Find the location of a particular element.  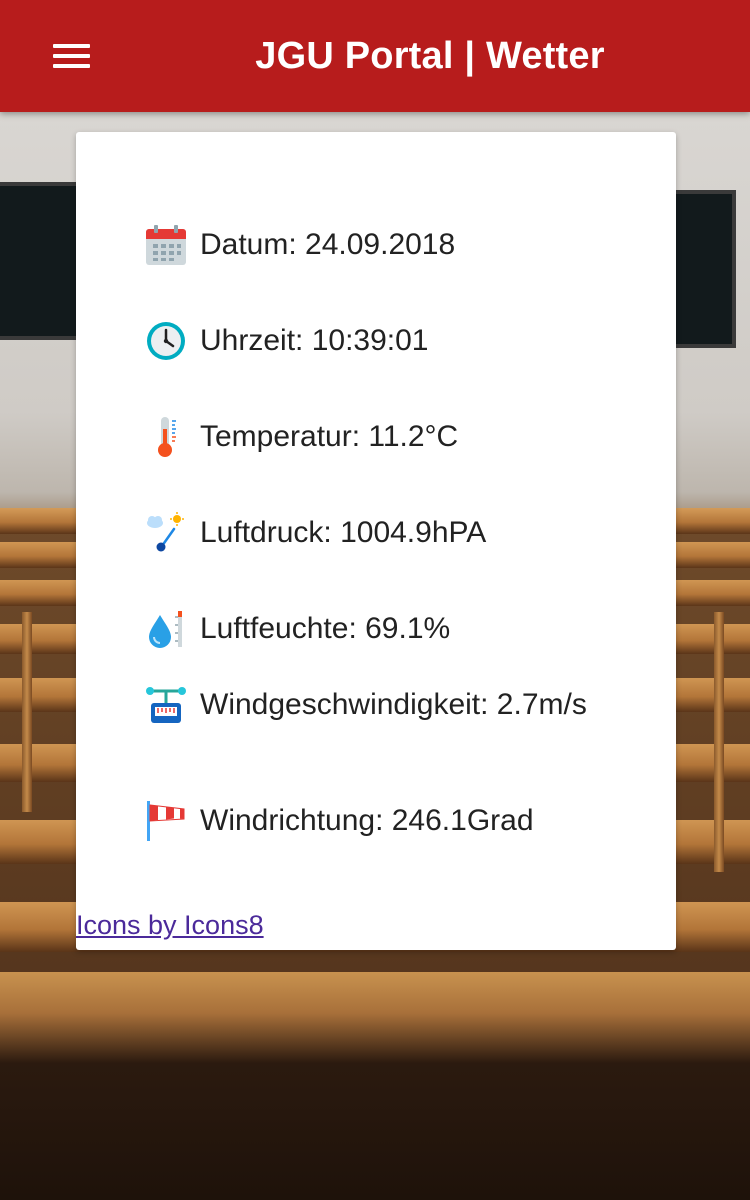

weather-row-pressure: Luftdruck: 1004.9hPA is located at coordinates (394, 533).